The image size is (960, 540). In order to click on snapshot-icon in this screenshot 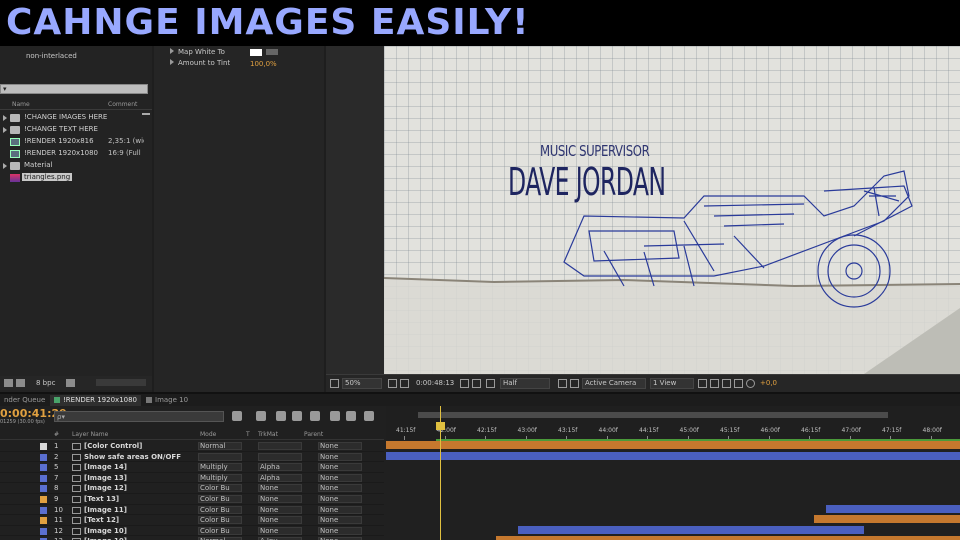, I will do `click(464, 383)`.